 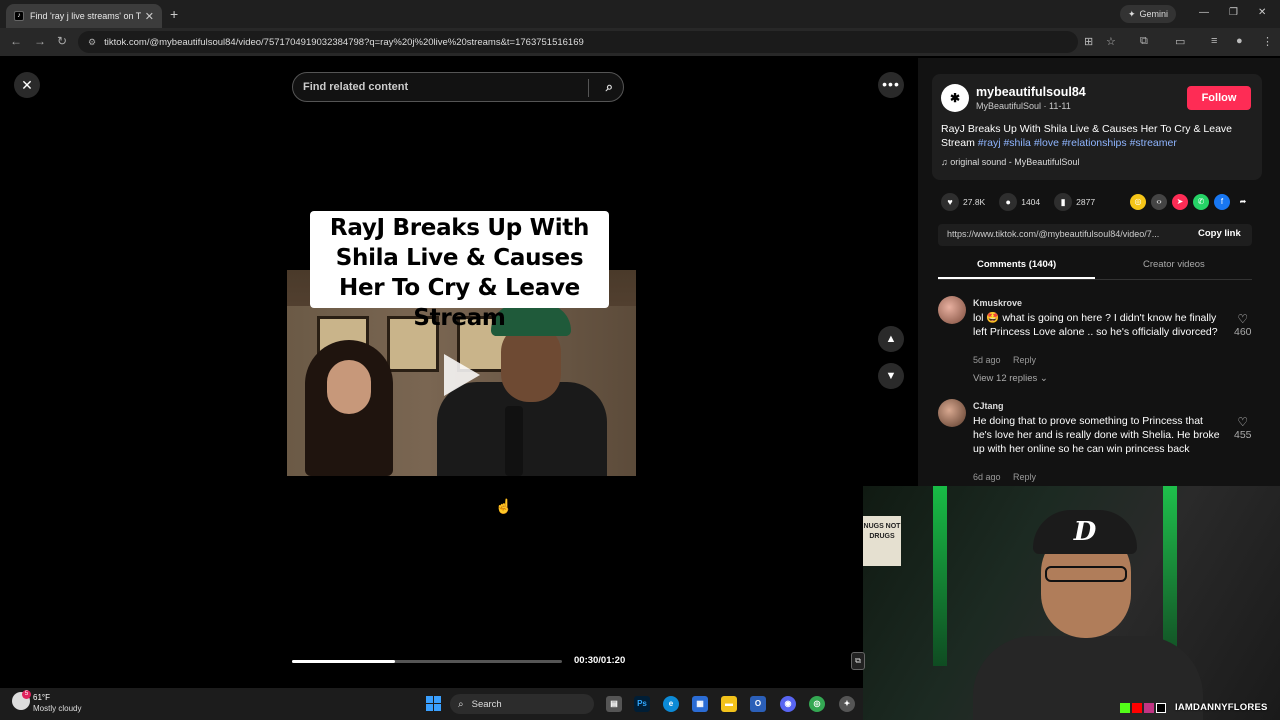 I want to click on copy-link-button: Copy link, so click(x=1219, y=233).